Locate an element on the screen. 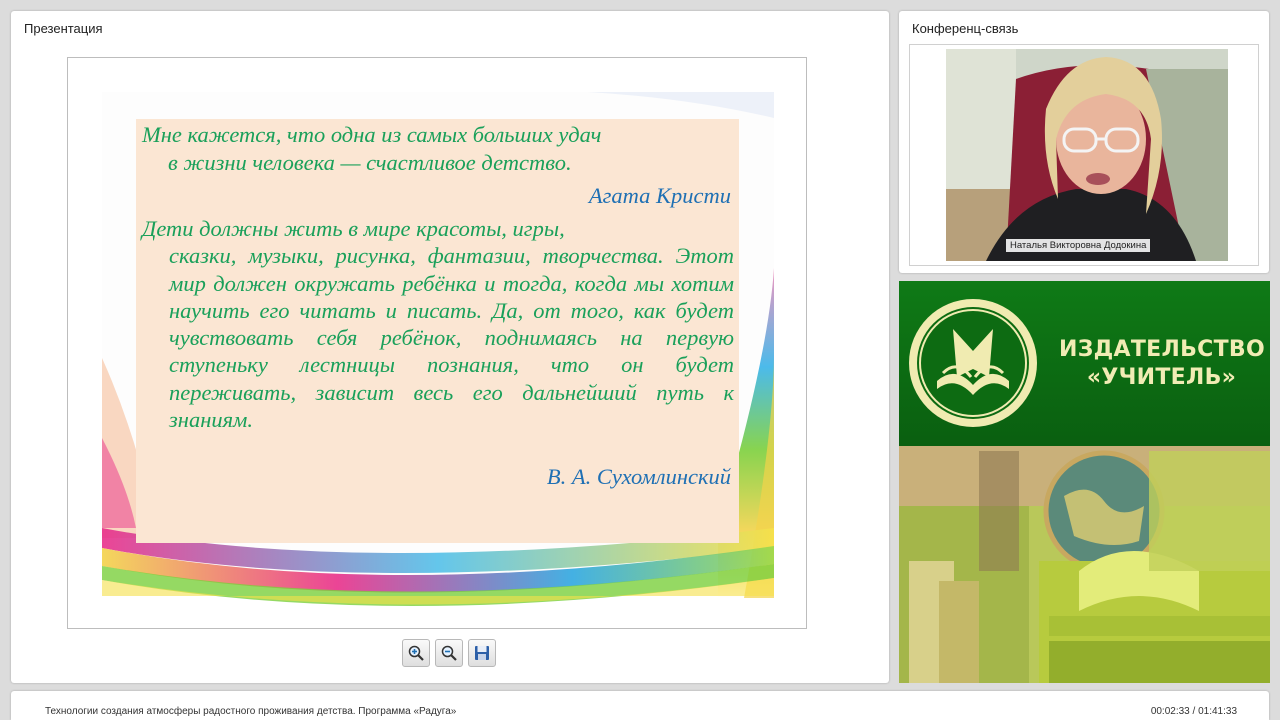 The width and height of the screenshot is (1280, 720). save-icon is located at coordinates (482, 653).